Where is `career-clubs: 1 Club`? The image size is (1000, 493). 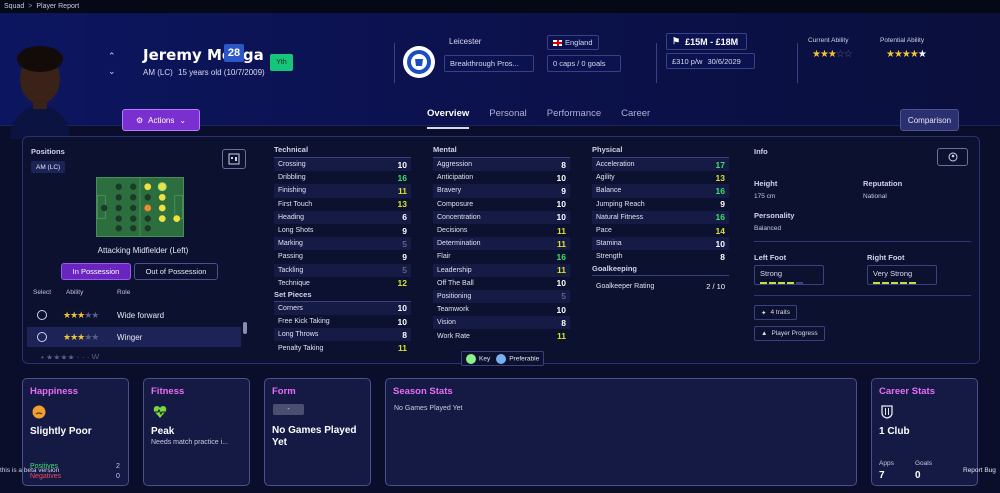
career-clubs: 1 Club is located at coordinates (894, 431).